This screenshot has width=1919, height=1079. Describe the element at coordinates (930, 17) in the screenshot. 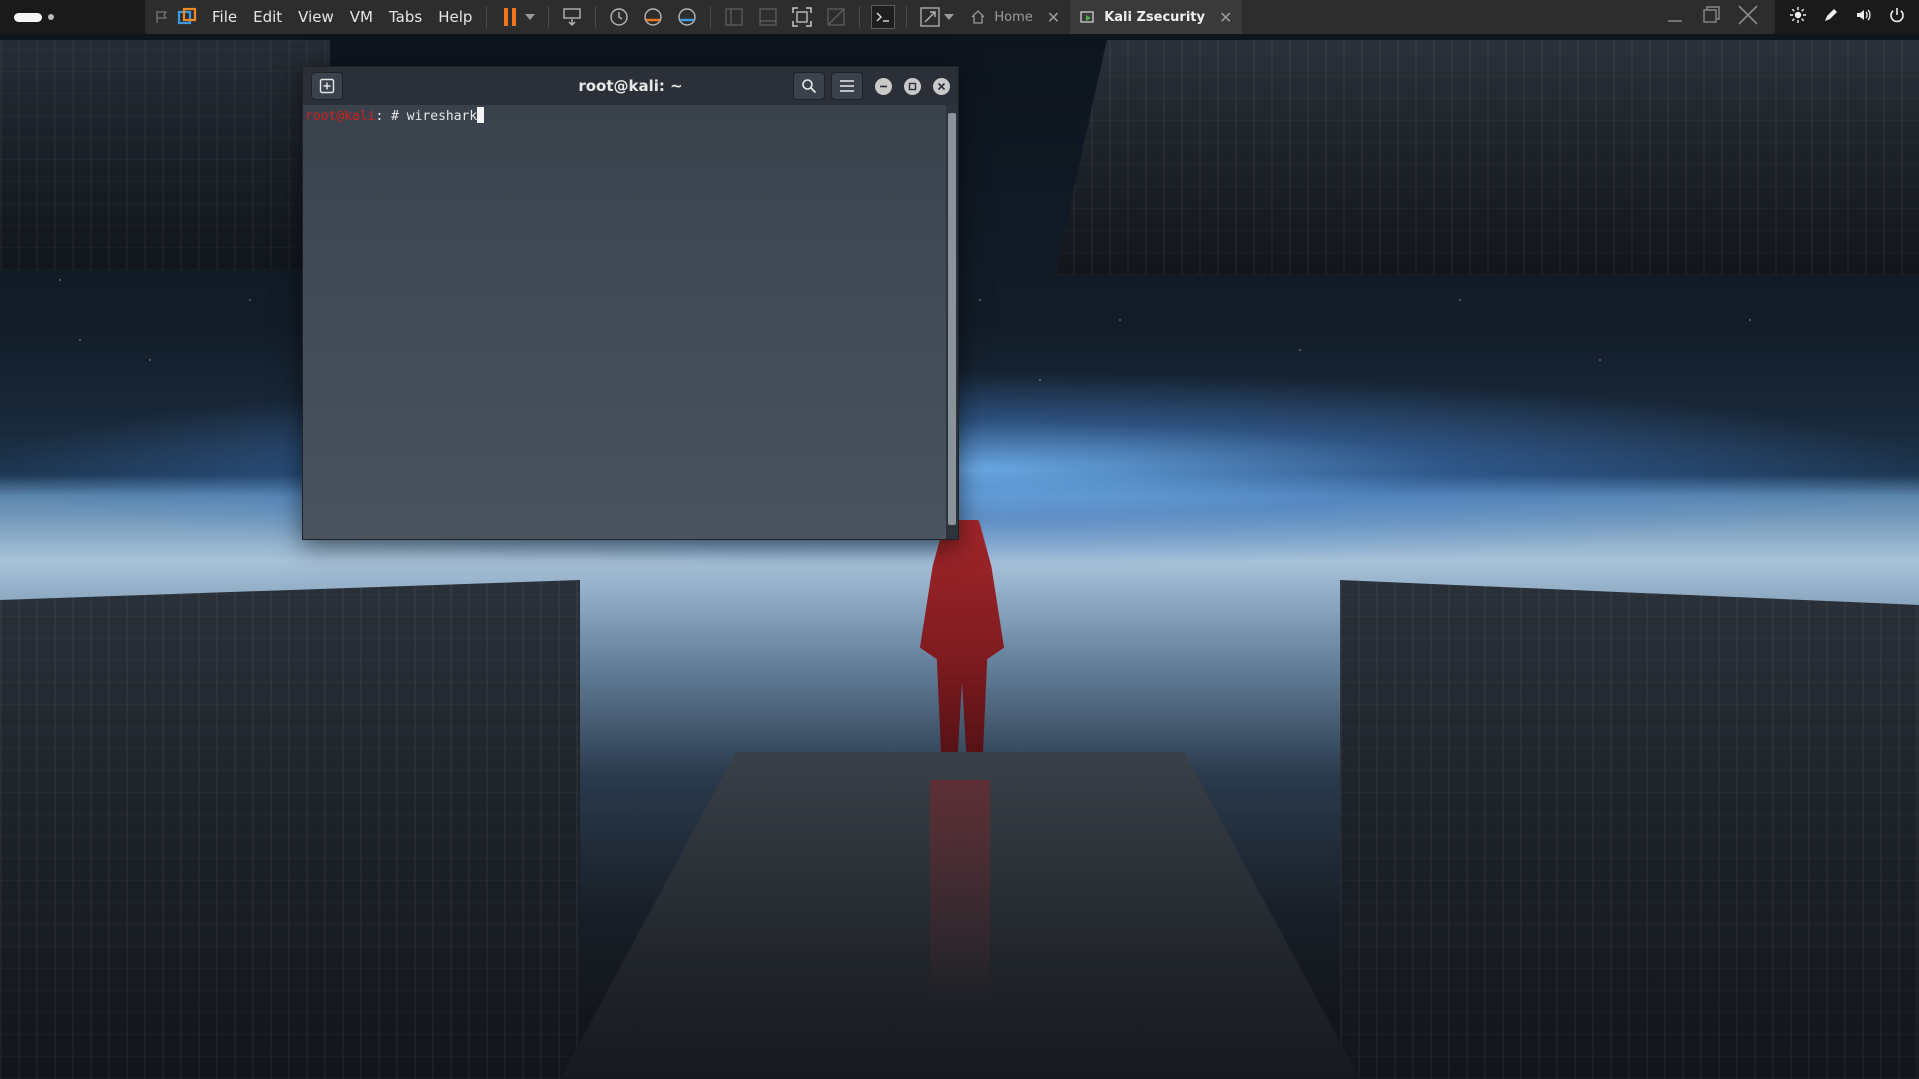

I see `stretch-guest-icon` at that location.